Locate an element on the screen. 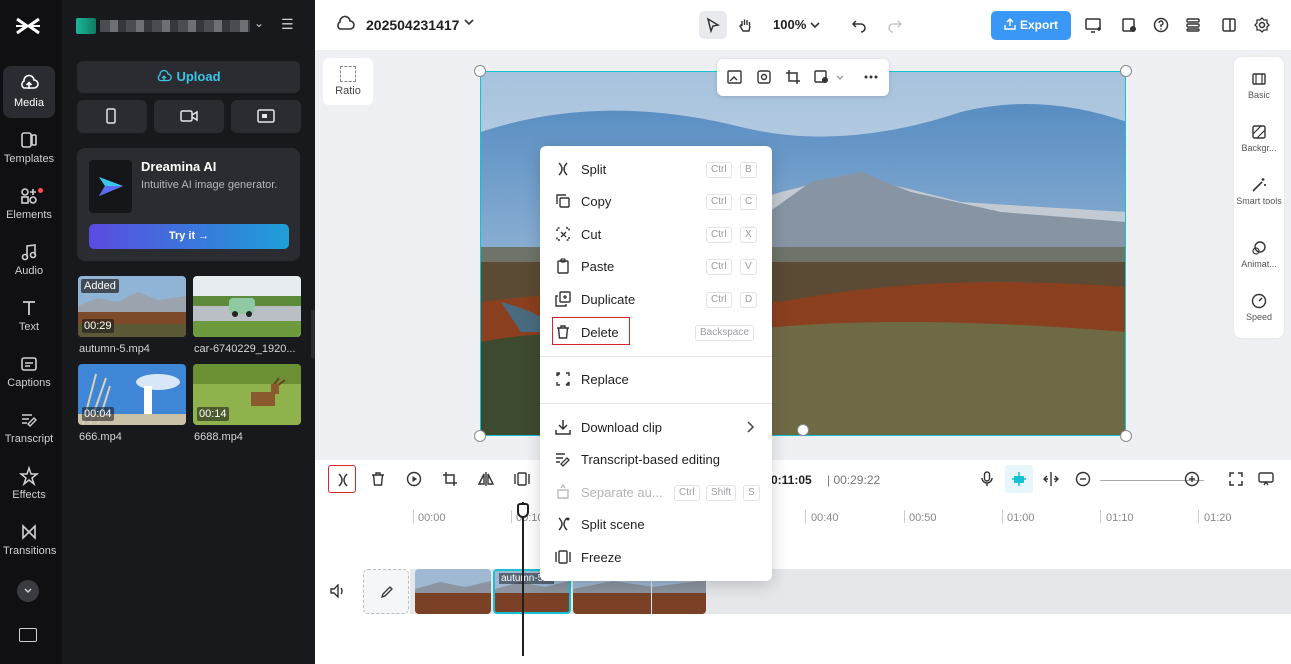 Image resolution: width=1291 pixels, height=664 pixels. capcut-logo-icon is located at coordinates (28, 26).